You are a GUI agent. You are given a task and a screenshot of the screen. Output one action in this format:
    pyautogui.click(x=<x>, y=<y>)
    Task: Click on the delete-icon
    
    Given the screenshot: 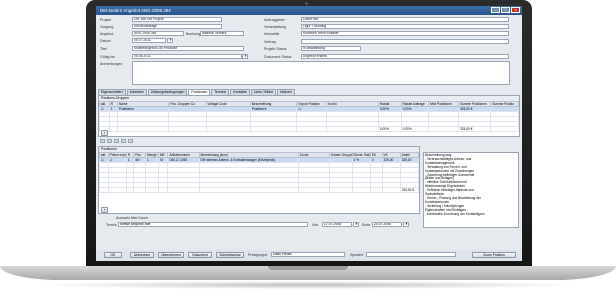 What is the action you would take?
    pyautogui.click(x=116, y=141)
    